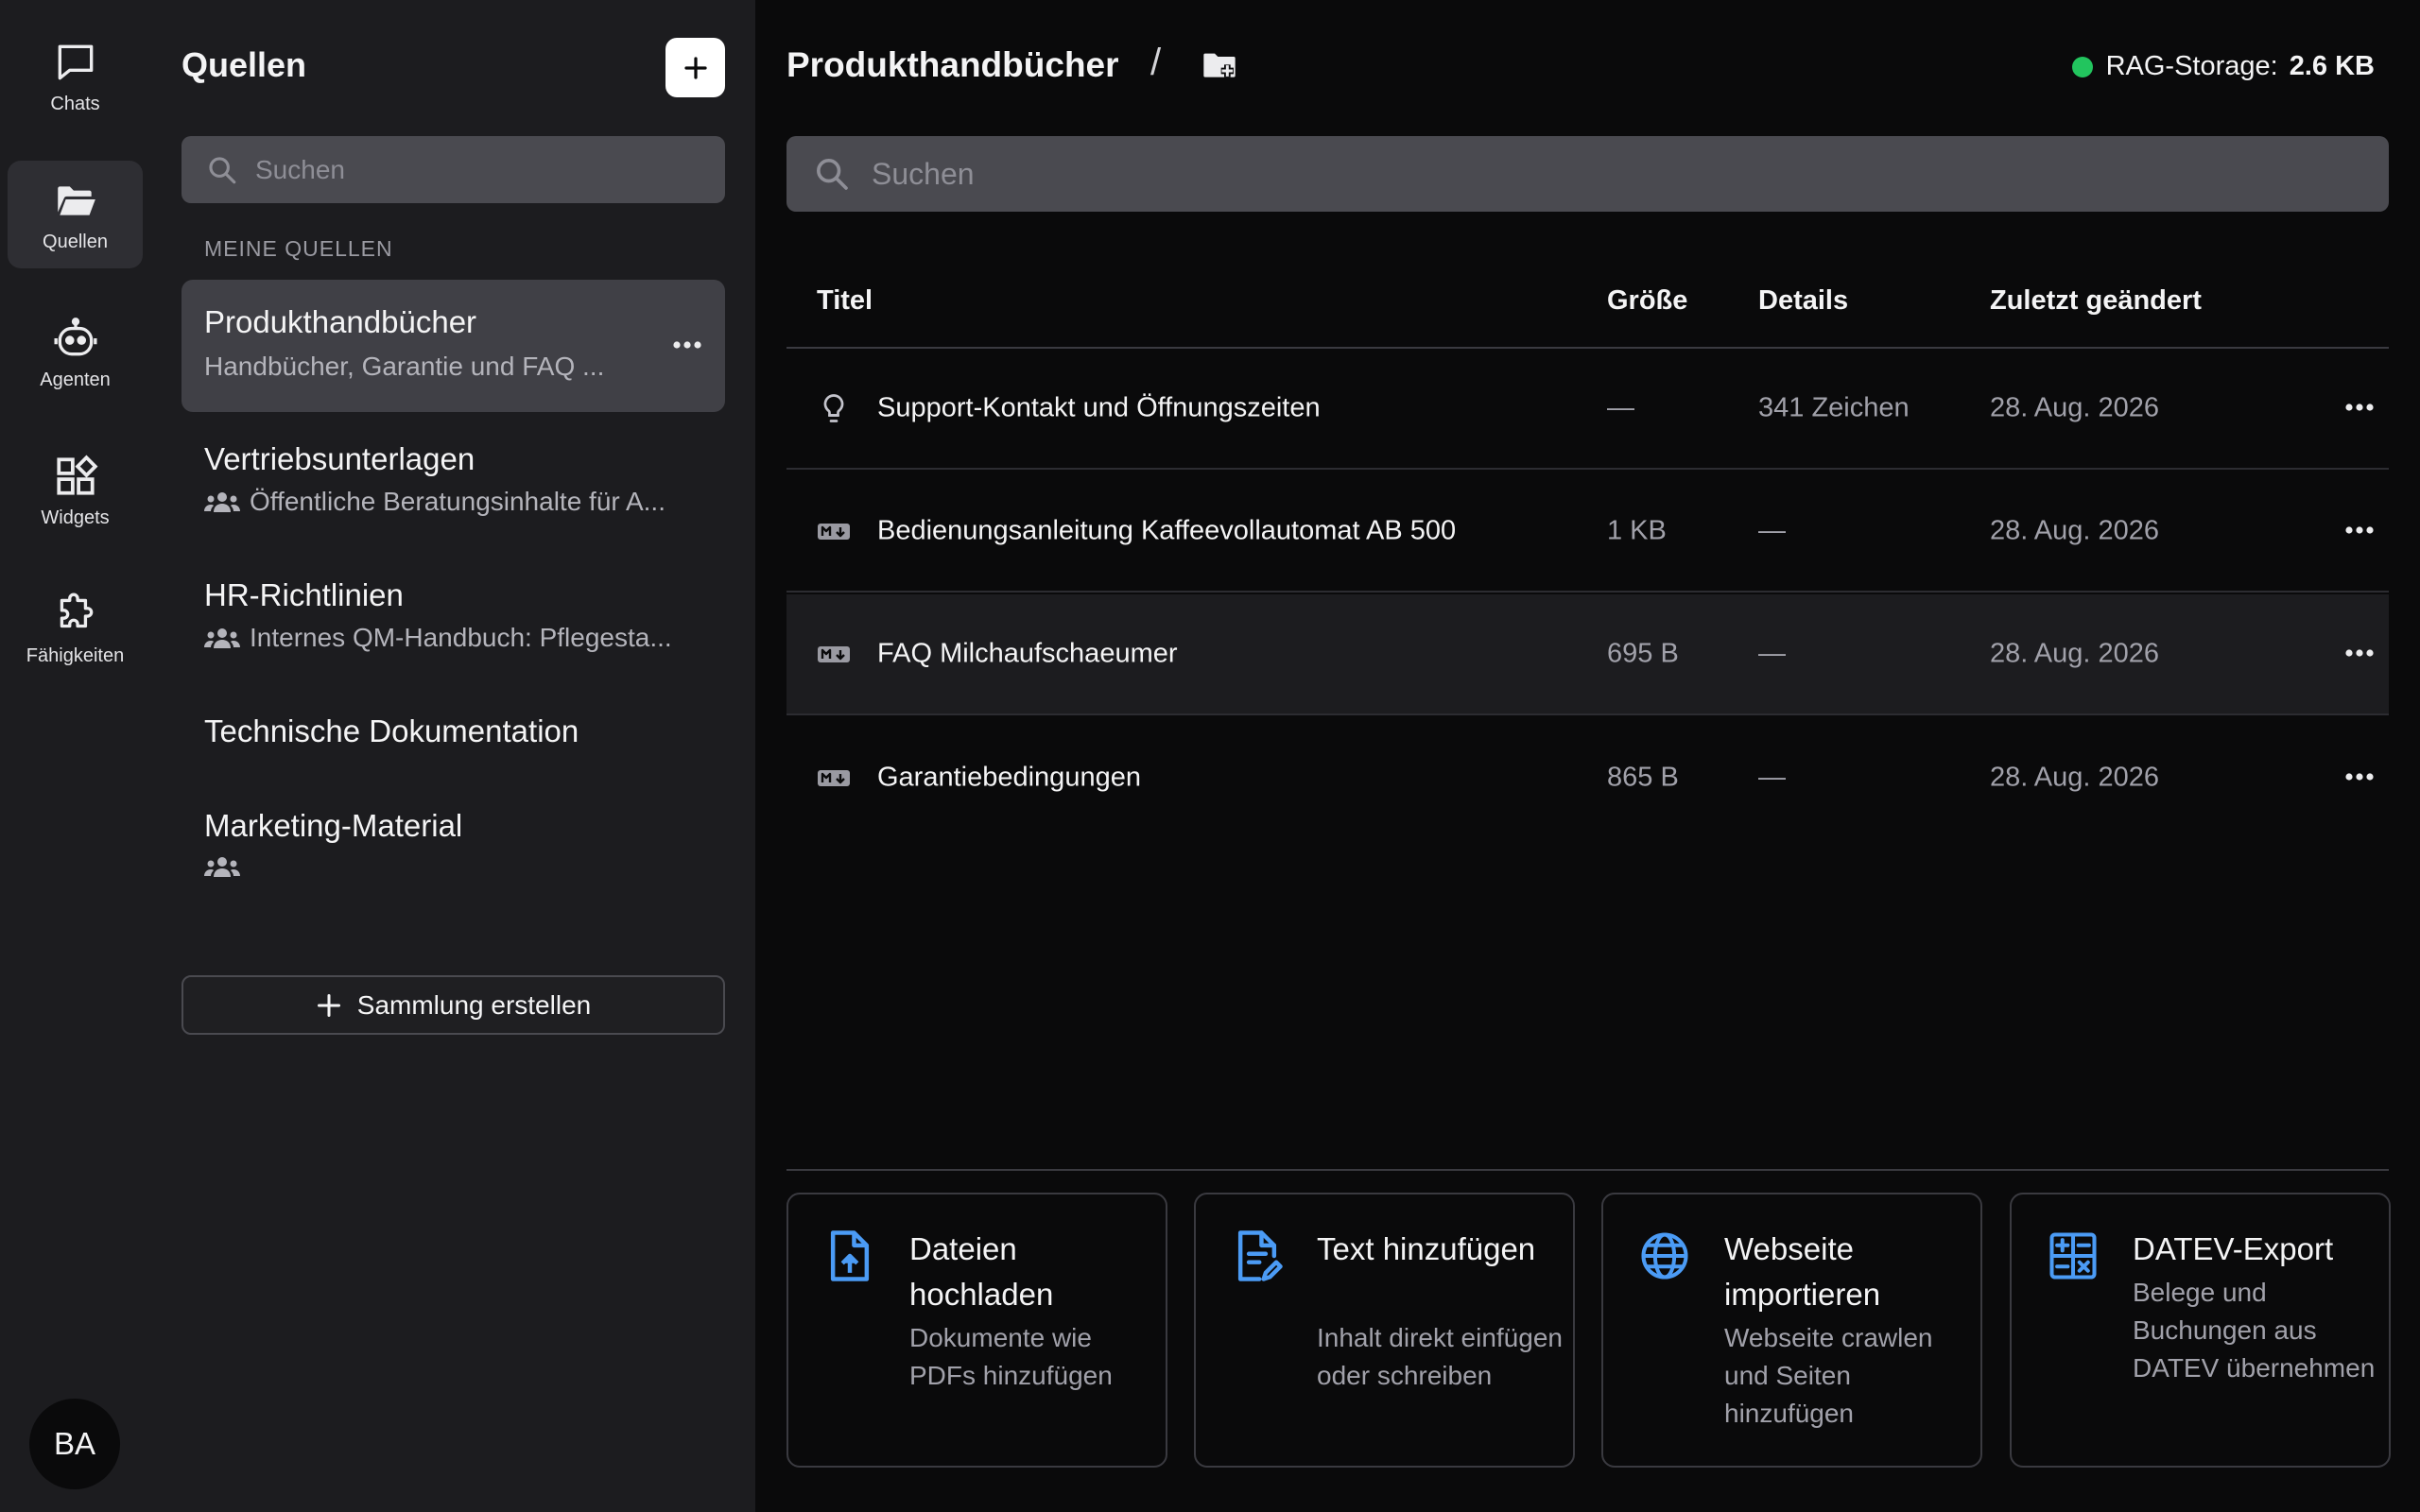 The width and height of the screenshot is (2420, 1512). Describe the element at coordinates (304, 594) in the screenshot. I see `collection-title: HR-Richtlinien` at that location.